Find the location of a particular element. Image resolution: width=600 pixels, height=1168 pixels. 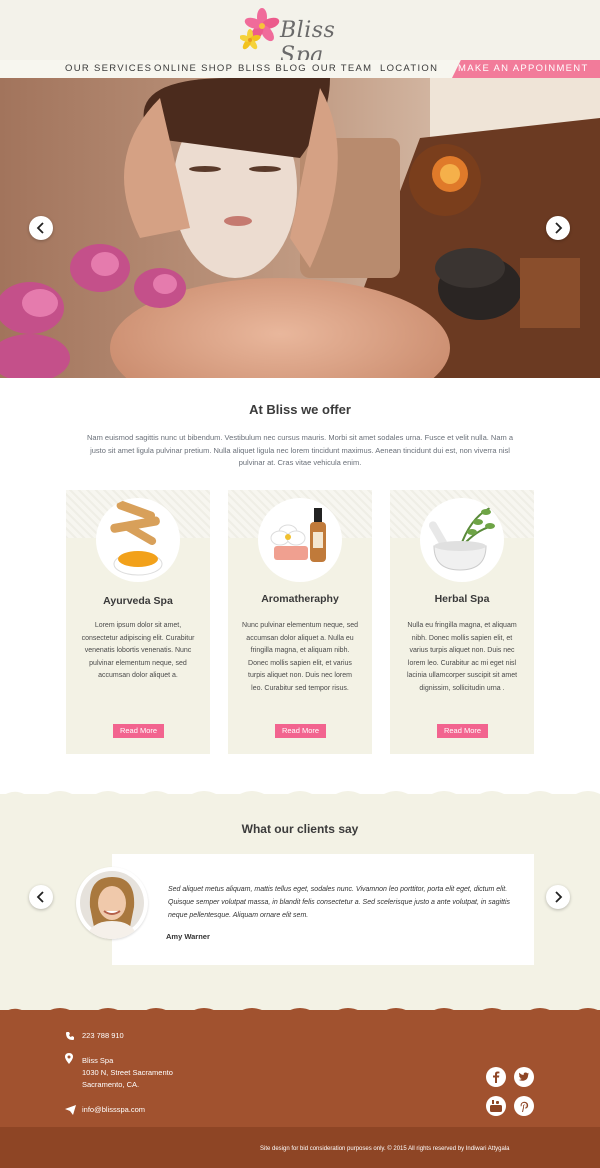

wave-divider is located at coordinates (300, 1011).